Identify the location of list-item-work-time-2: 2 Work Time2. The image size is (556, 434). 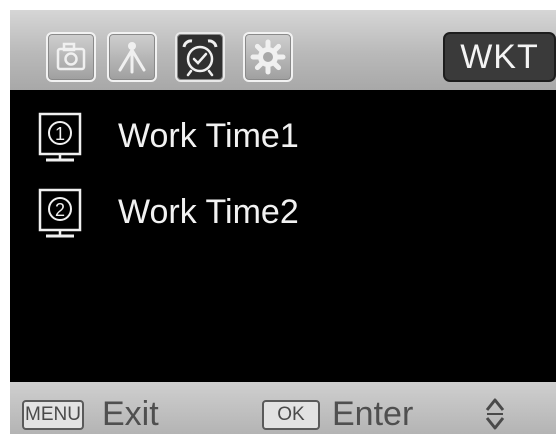
(283, 211).